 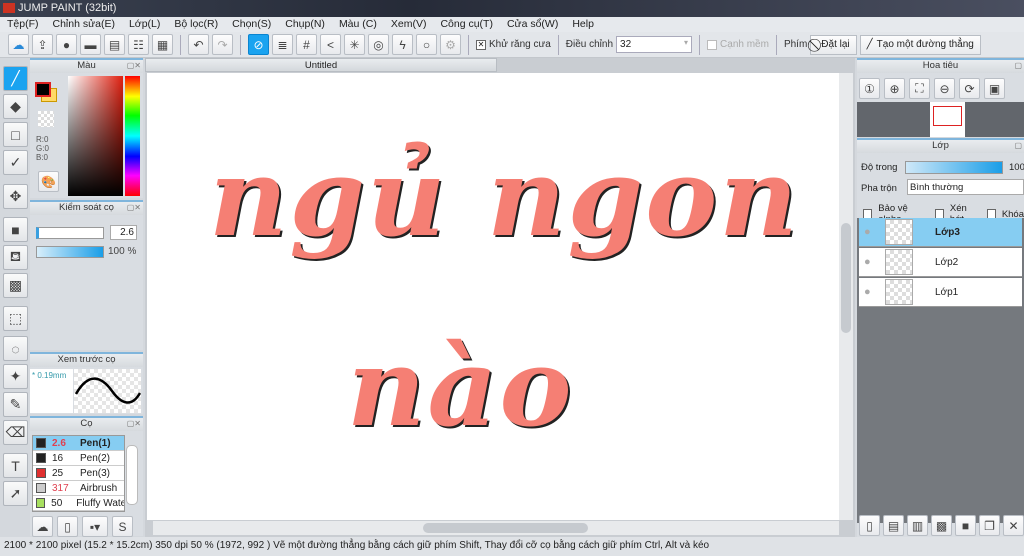 What do you see at coordinates (23, 24) in the screenshot?
I see `menu-file: Tệp(F)` at bounding box center [23, 24].